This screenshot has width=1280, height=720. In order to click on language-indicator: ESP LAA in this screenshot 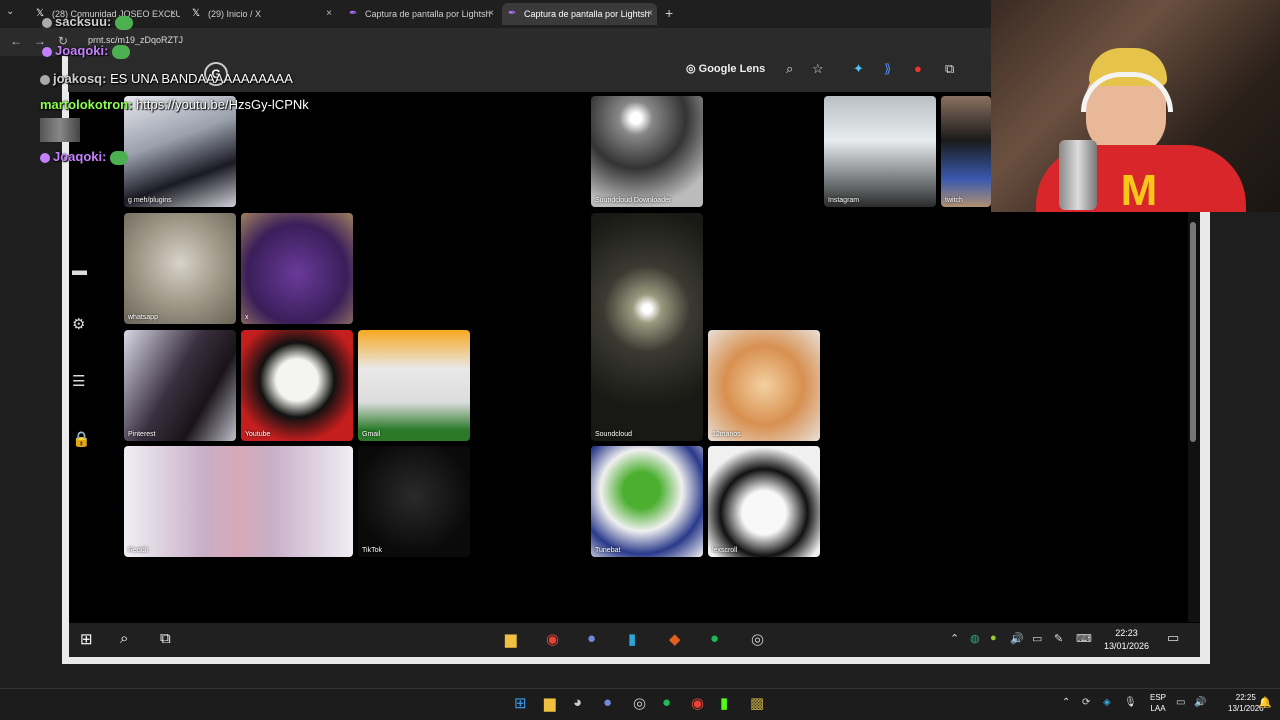, I will do `click(1158, 703)`.